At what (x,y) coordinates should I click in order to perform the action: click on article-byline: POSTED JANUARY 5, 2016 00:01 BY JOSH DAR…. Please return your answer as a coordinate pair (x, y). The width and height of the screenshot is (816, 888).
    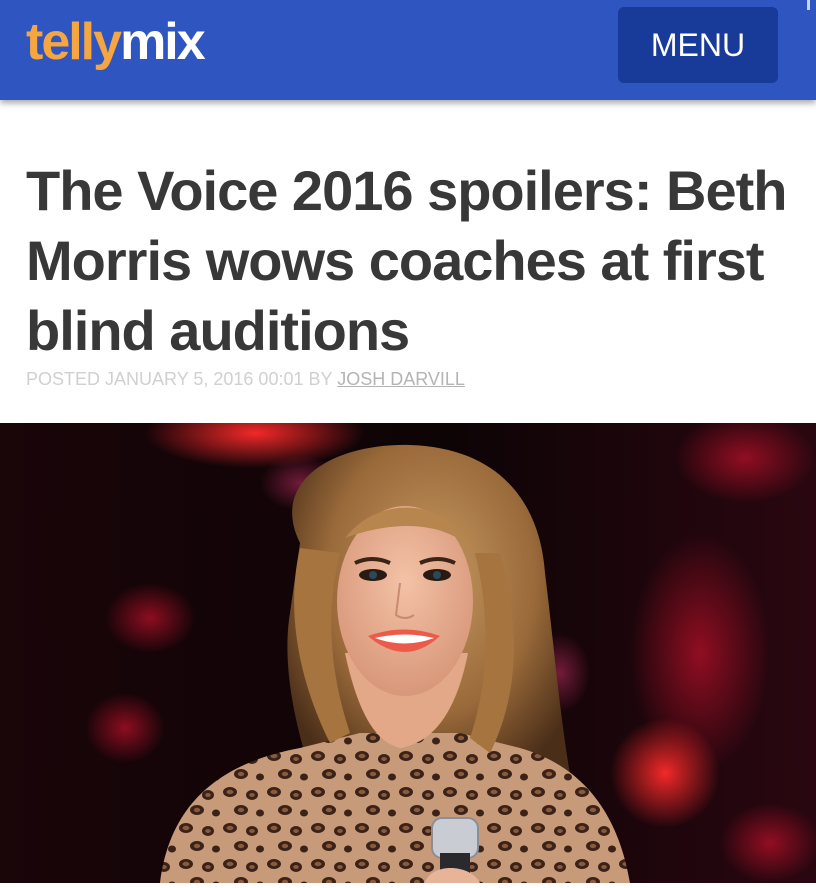
    Looking at the image, I should click on (245, 379).